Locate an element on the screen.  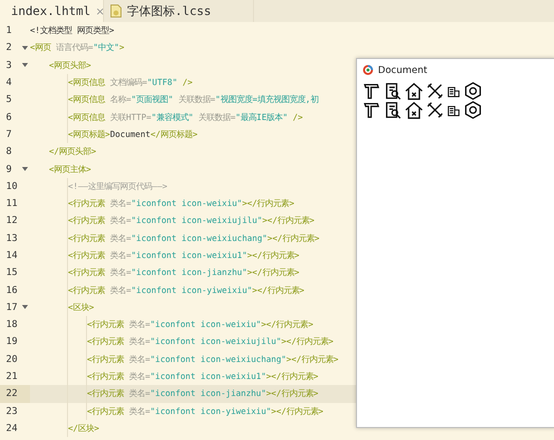
code-line: <网页信息 关联HTTP="兼容模式" 关联数据="最高IE版本" /> is located at coordinates (185, 117).